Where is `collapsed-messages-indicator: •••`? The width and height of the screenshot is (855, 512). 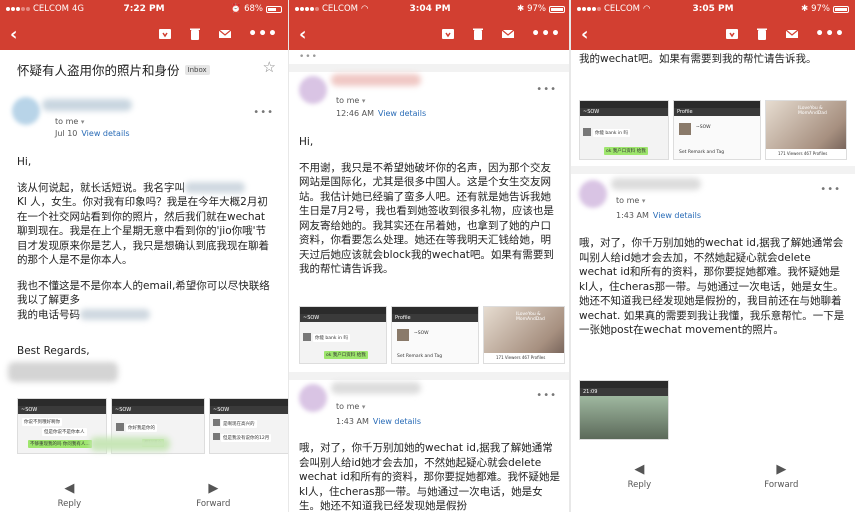
collapsed-messages-indicator: ••• is located at coordinates (308, 57).